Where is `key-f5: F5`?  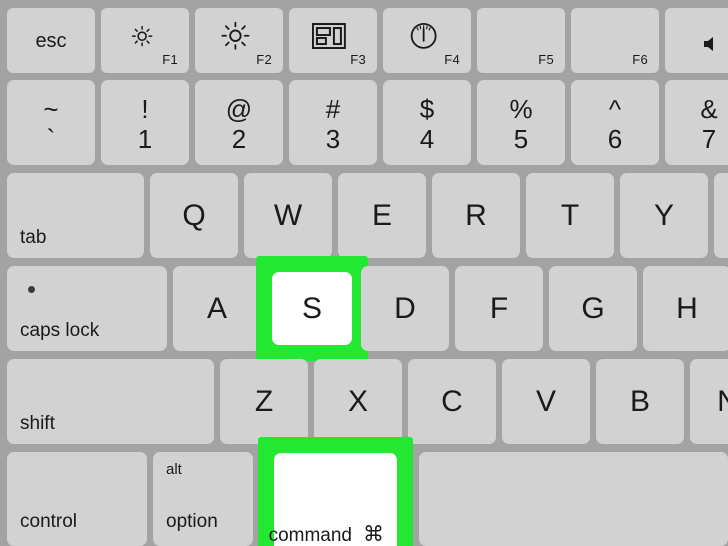 key-f5: F5 is located at coordinates (521, 40).